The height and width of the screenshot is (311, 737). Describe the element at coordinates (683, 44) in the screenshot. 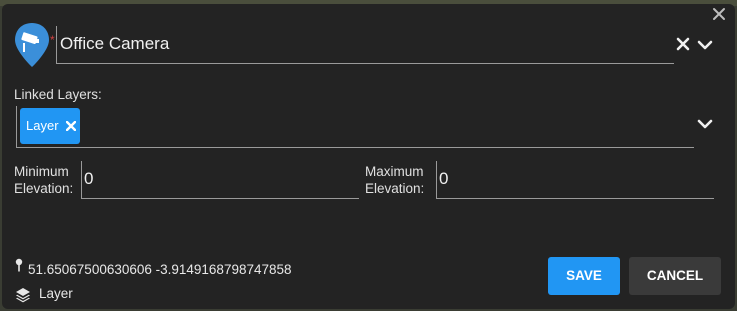

I see `clear-icon` at that location.